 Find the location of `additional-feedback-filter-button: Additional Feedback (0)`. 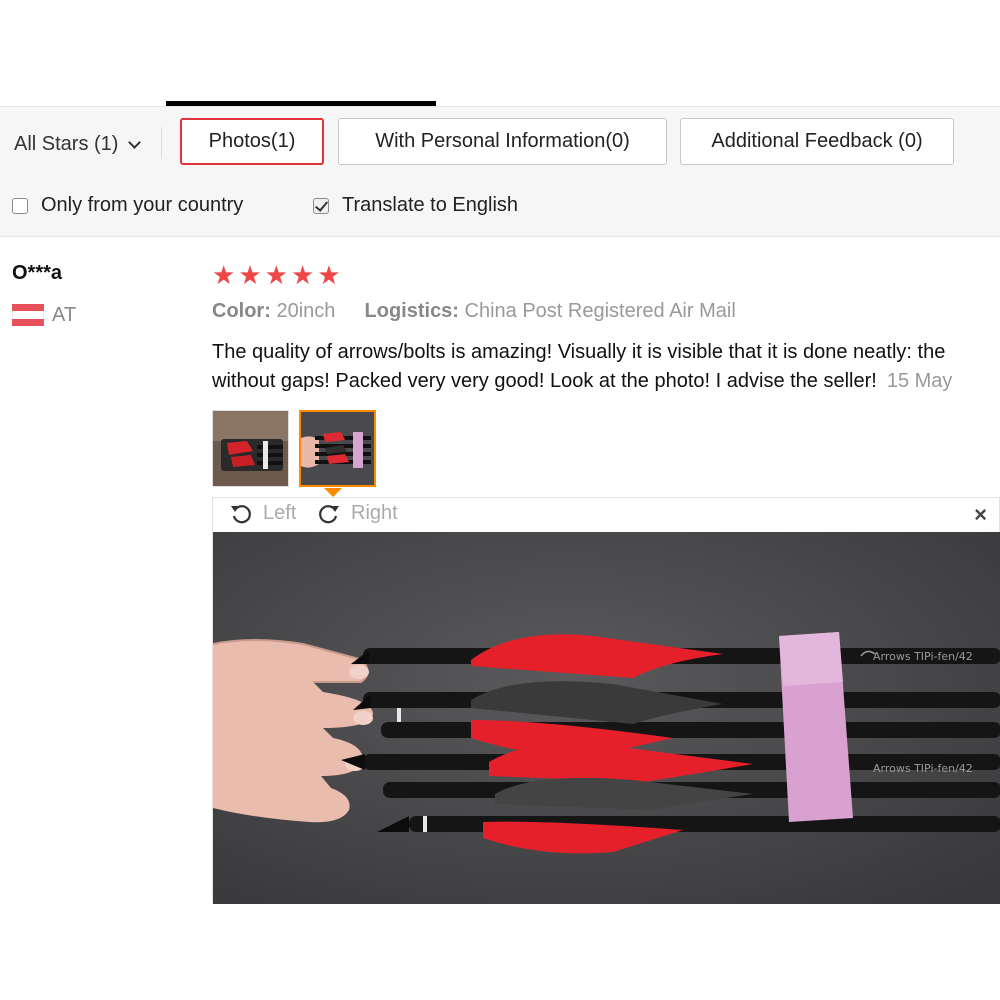

additional-feedback-filter-button: Additional Feedback (0) is located at coordinates (817, 141).